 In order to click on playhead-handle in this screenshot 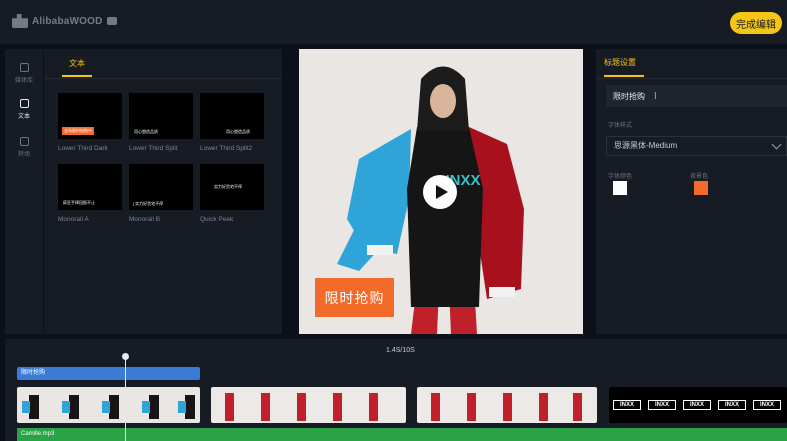, I will do `click(125, 356)`.